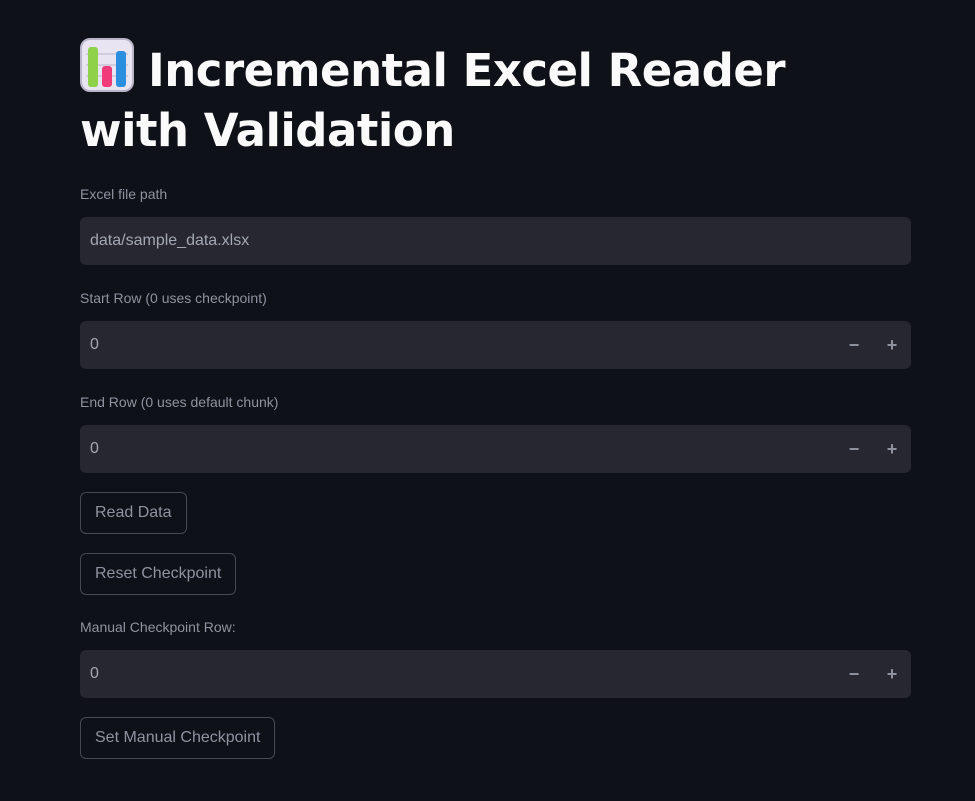  Describe the element at coordinates (178, 738) in the screenshot. I see `set-manual-checkpoint-button: Set Manual Checkpoint` at that location.